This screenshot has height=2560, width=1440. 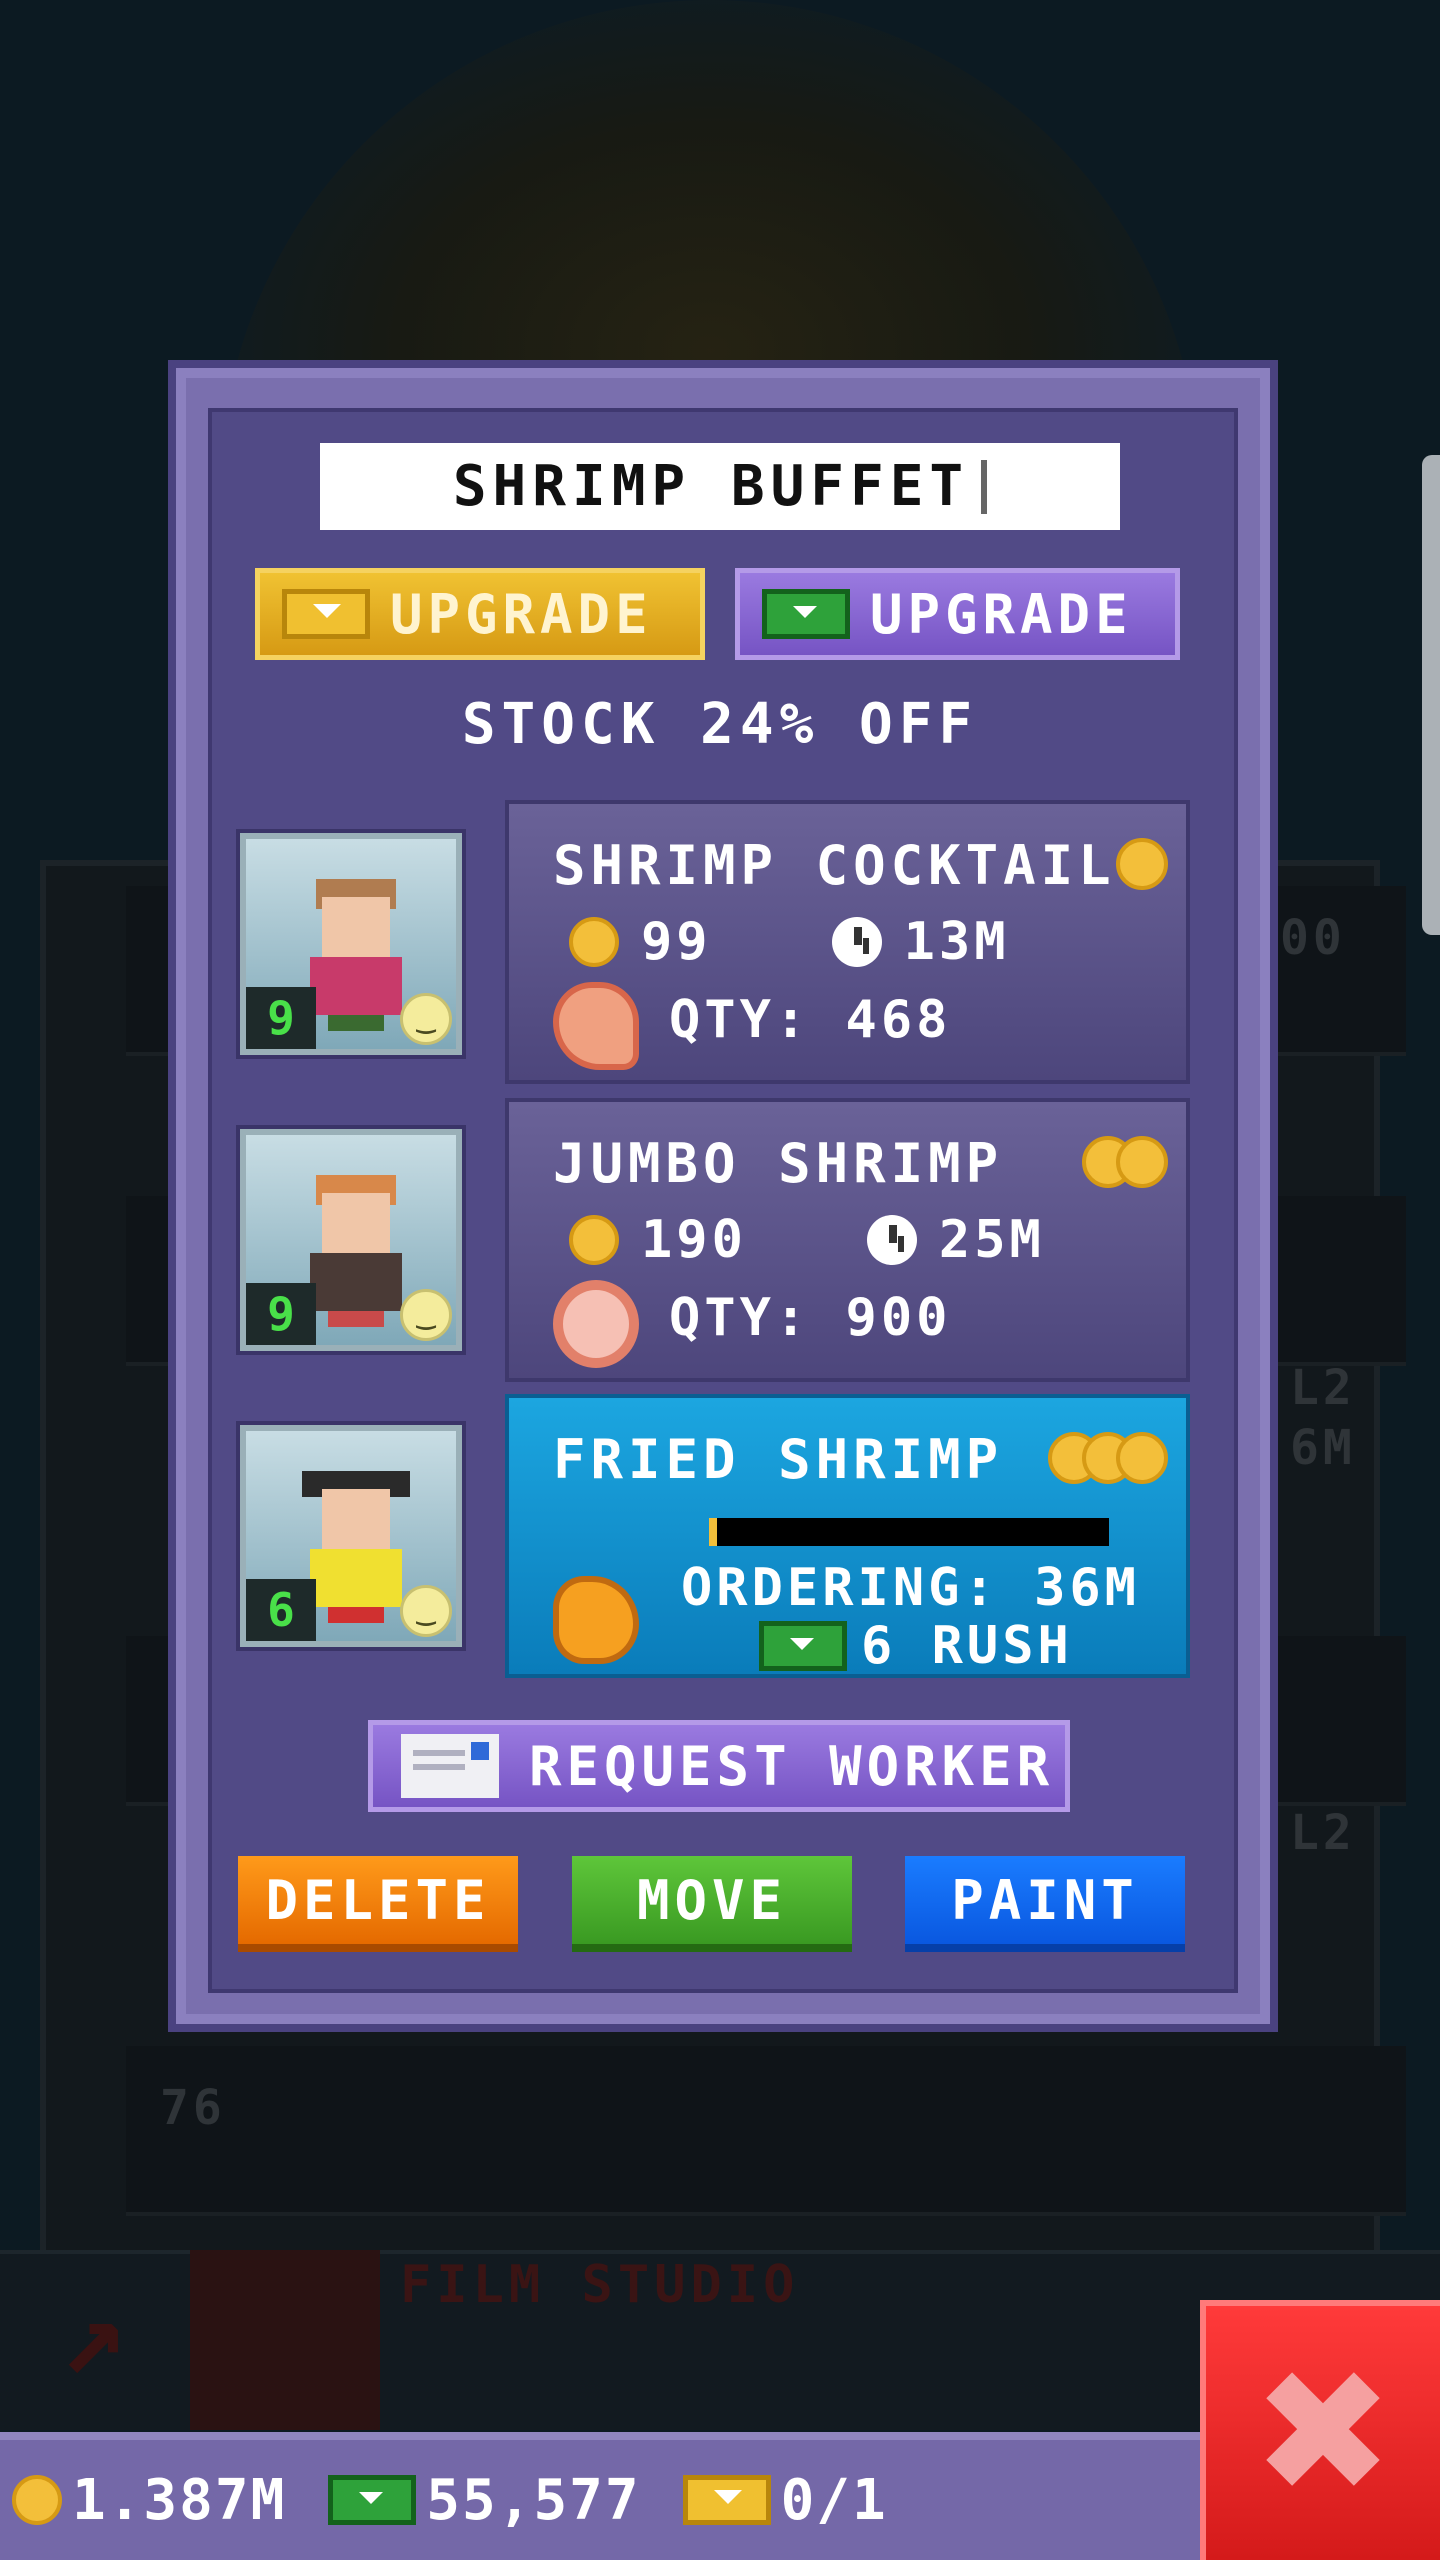 I want to click on upgrade-bux-label: UPGRADE, so click(x=1001, y=614).